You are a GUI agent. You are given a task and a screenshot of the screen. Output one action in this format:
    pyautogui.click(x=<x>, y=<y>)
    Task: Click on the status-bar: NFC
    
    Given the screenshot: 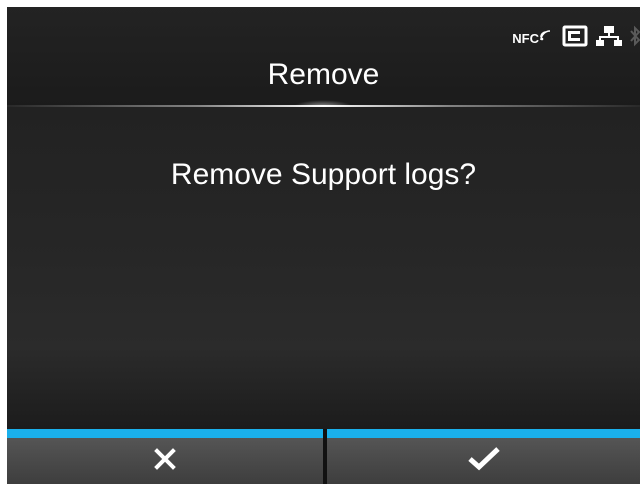 What is the action you would take?
    pyautogui.click(x=576, y=38)
    